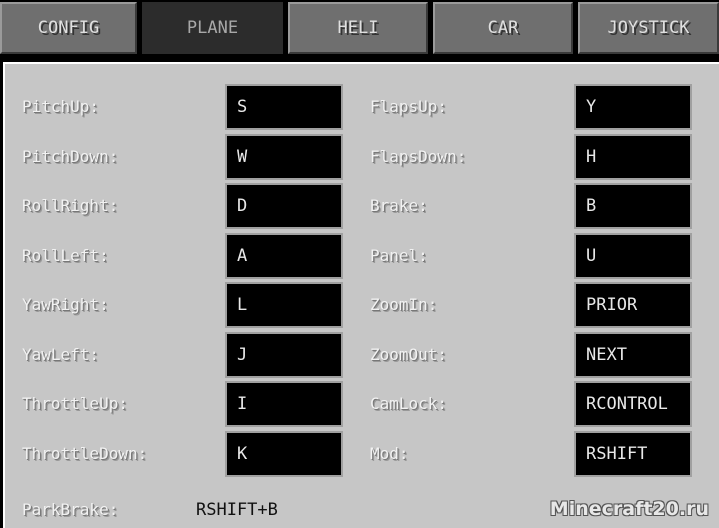  Describe the element at coordinates (418, 156) in the screenshot. I see `keybind-label: FlapsDown:` at that location.